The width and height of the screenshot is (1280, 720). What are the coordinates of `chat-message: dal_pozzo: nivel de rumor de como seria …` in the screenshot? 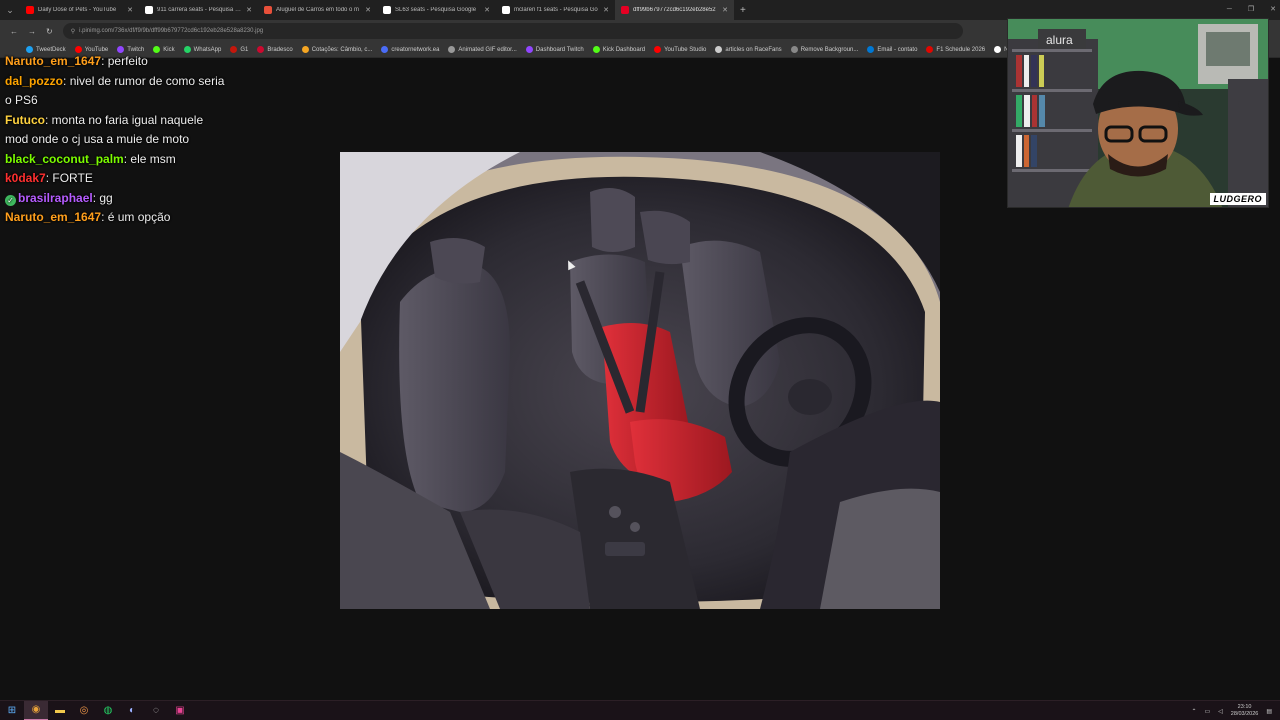 It's located at (115, 90).